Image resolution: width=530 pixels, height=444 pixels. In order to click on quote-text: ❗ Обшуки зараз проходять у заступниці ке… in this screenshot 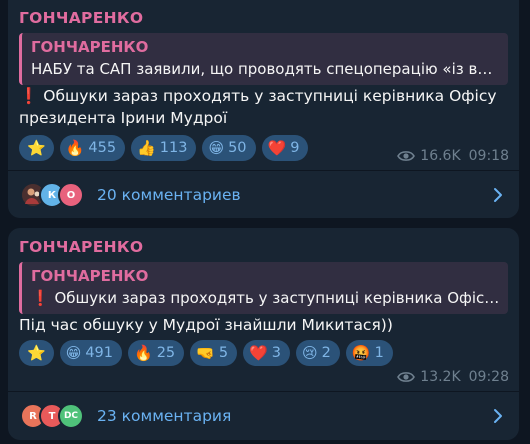, I will do `click(265, 298)`.